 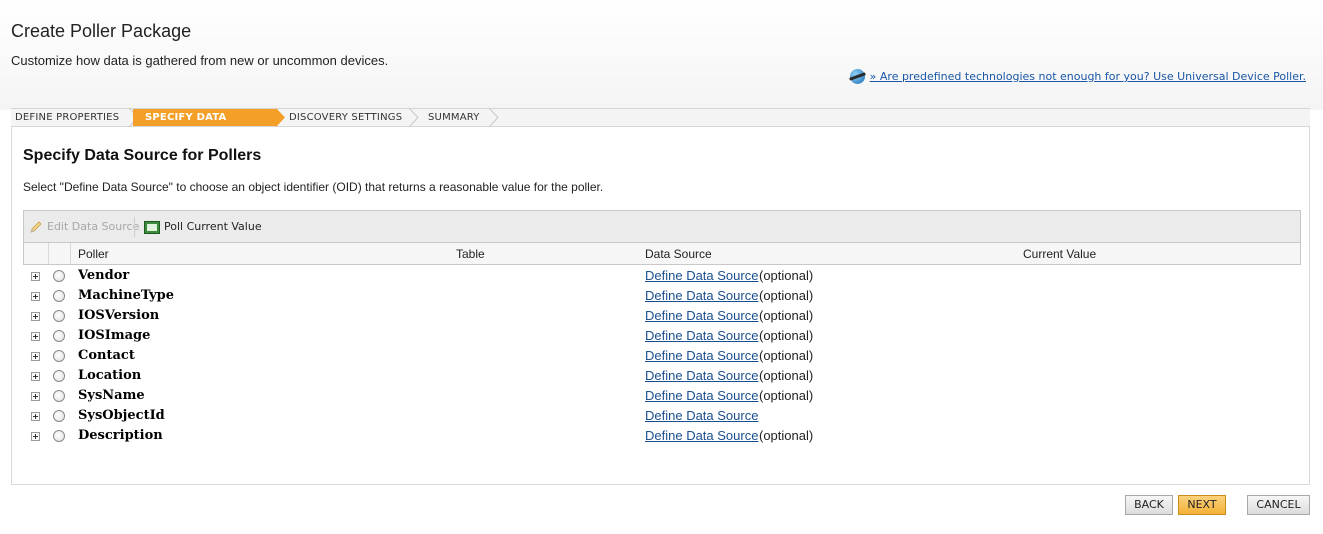 What do you see at coordinates (106, 355) in the screenshot?
I see `poller-name: Contact` at bounding box center [106, 355].